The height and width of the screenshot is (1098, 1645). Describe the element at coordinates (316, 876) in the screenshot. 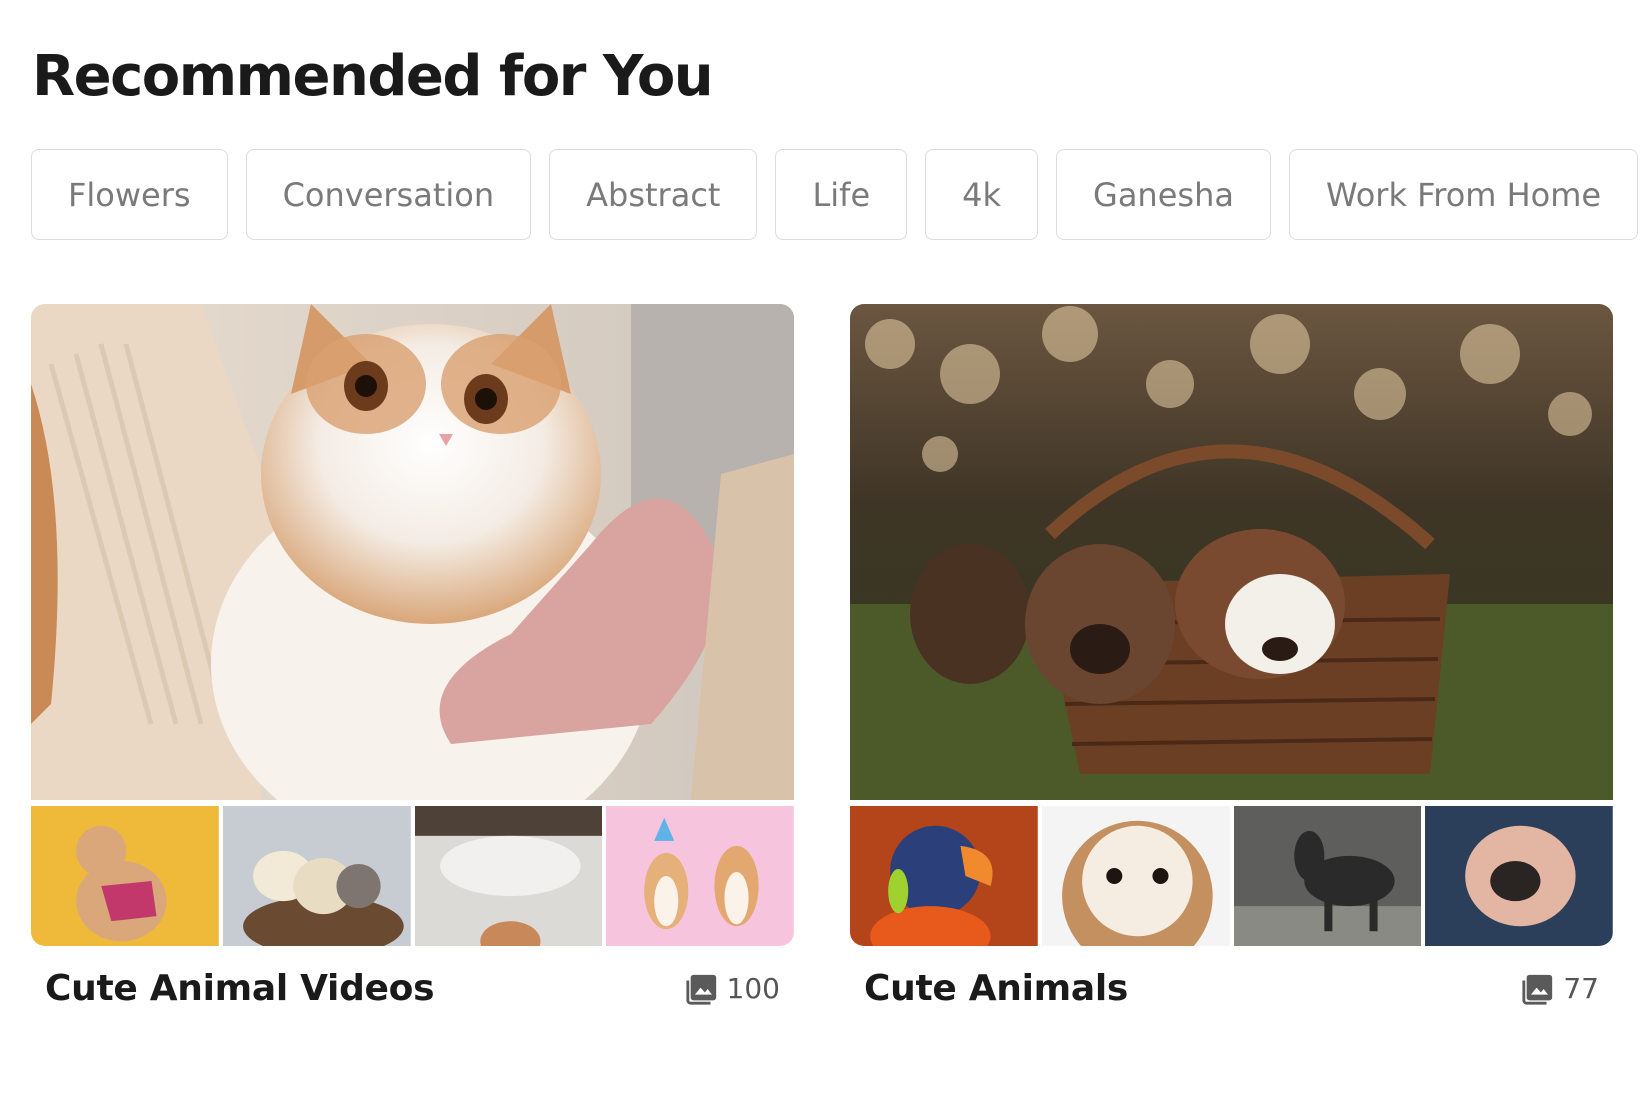

I see `thumbnail-chicks` at that location.